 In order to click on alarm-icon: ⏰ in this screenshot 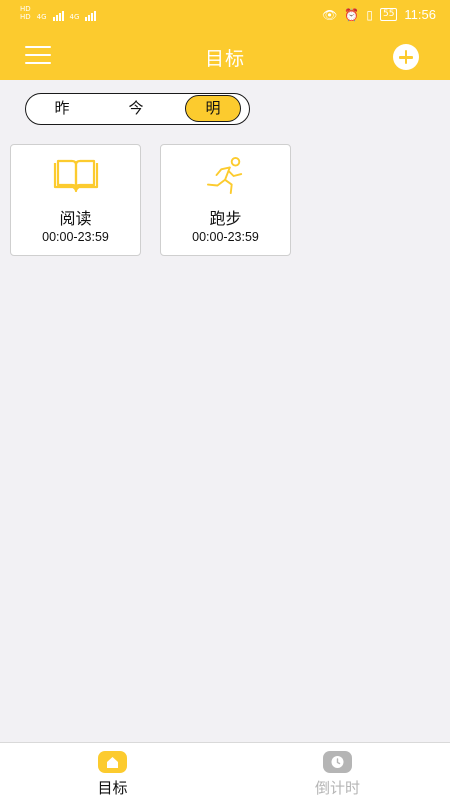, I will do `click(352, 14)`.